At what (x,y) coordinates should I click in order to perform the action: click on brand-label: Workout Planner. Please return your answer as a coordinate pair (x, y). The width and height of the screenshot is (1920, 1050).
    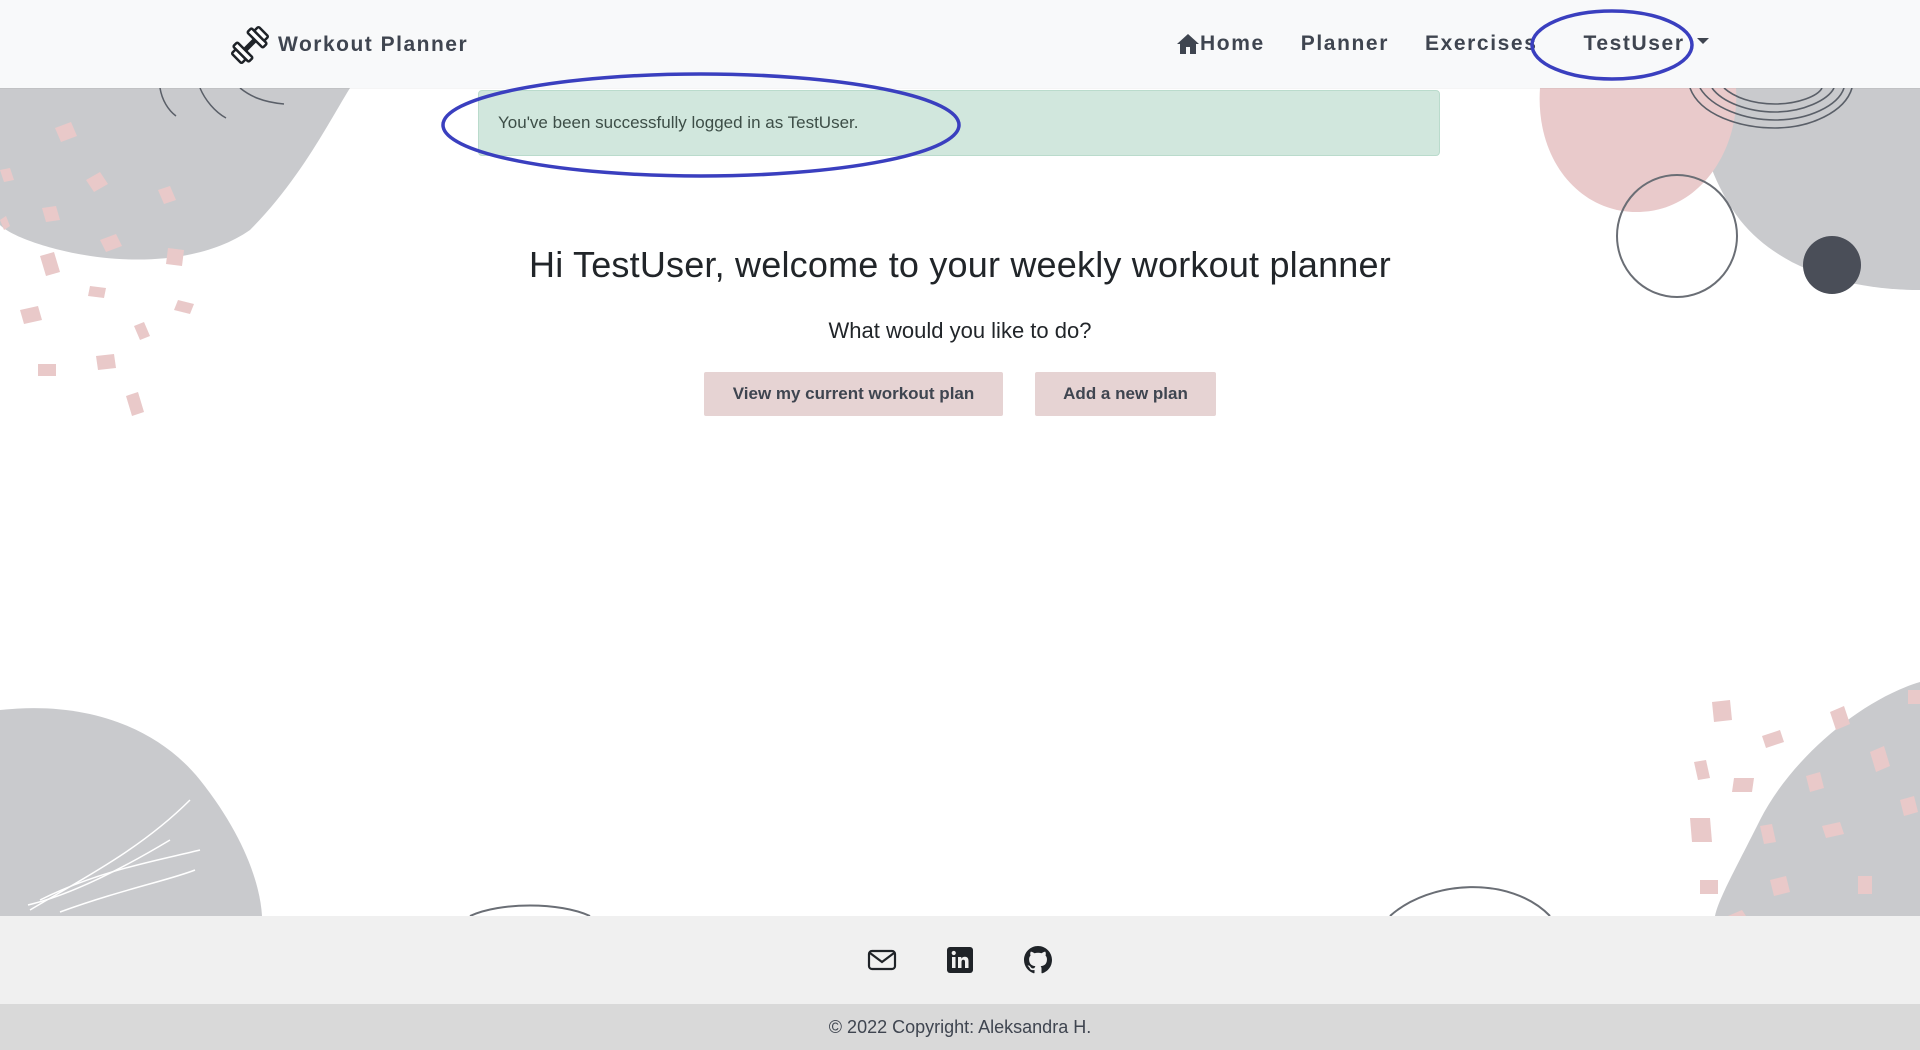
    Looking at the image, I should click on (373, 44).